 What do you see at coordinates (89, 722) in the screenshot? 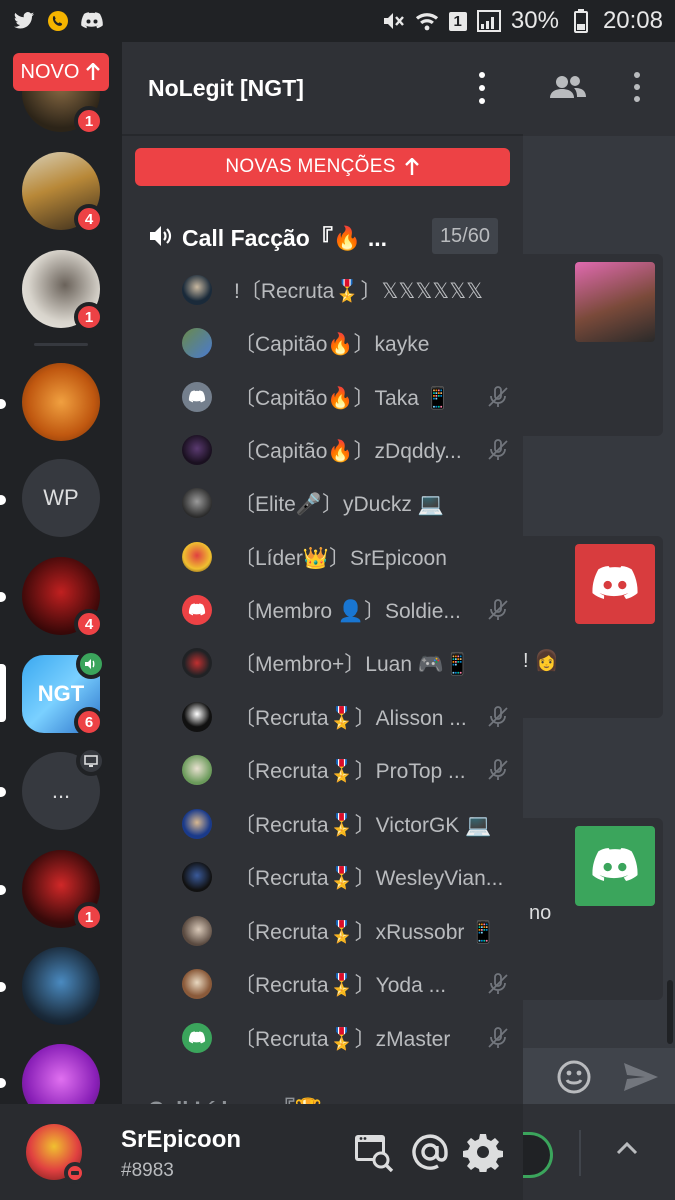
I see `mention-badge: 6` at bounding box center [89, 722].